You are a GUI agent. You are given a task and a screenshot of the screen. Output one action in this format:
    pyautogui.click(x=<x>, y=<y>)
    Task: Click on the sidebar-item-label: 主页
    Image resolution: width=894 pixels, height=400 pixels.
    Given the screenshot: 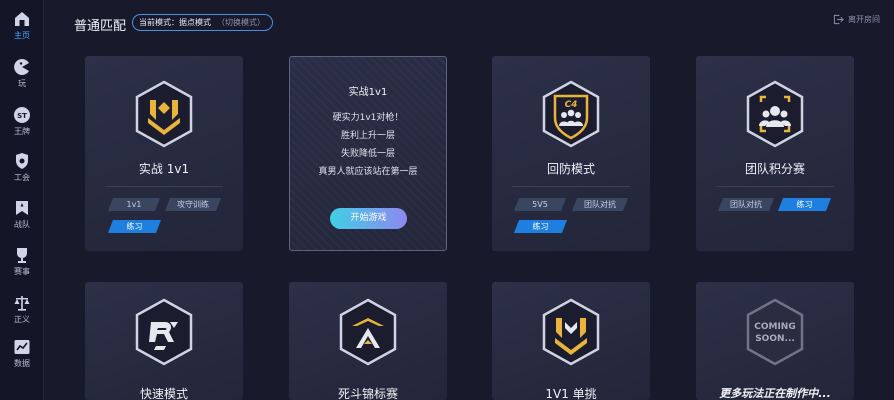 What is the action you would take?
    pyautogui.click(x=22, y=35)
    